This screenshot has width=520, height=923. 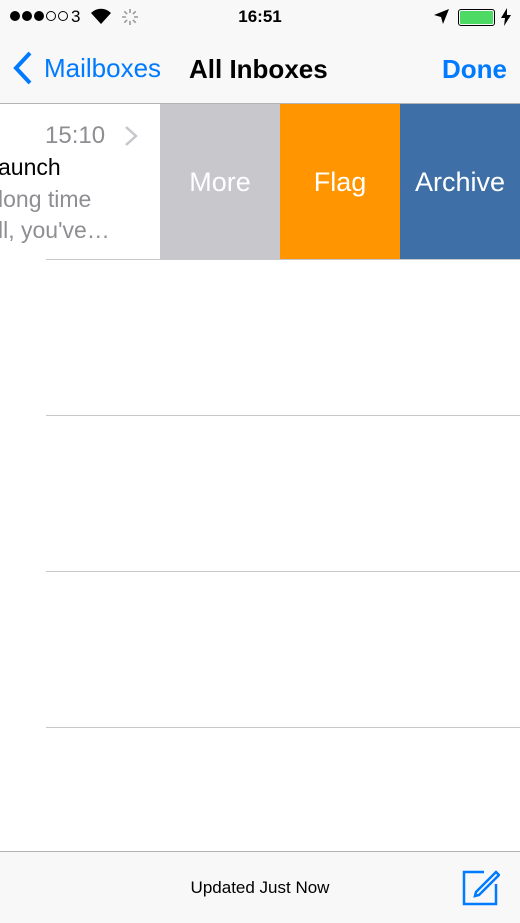 I want to click on message-subject: aunch, so click(x=30, y=167).